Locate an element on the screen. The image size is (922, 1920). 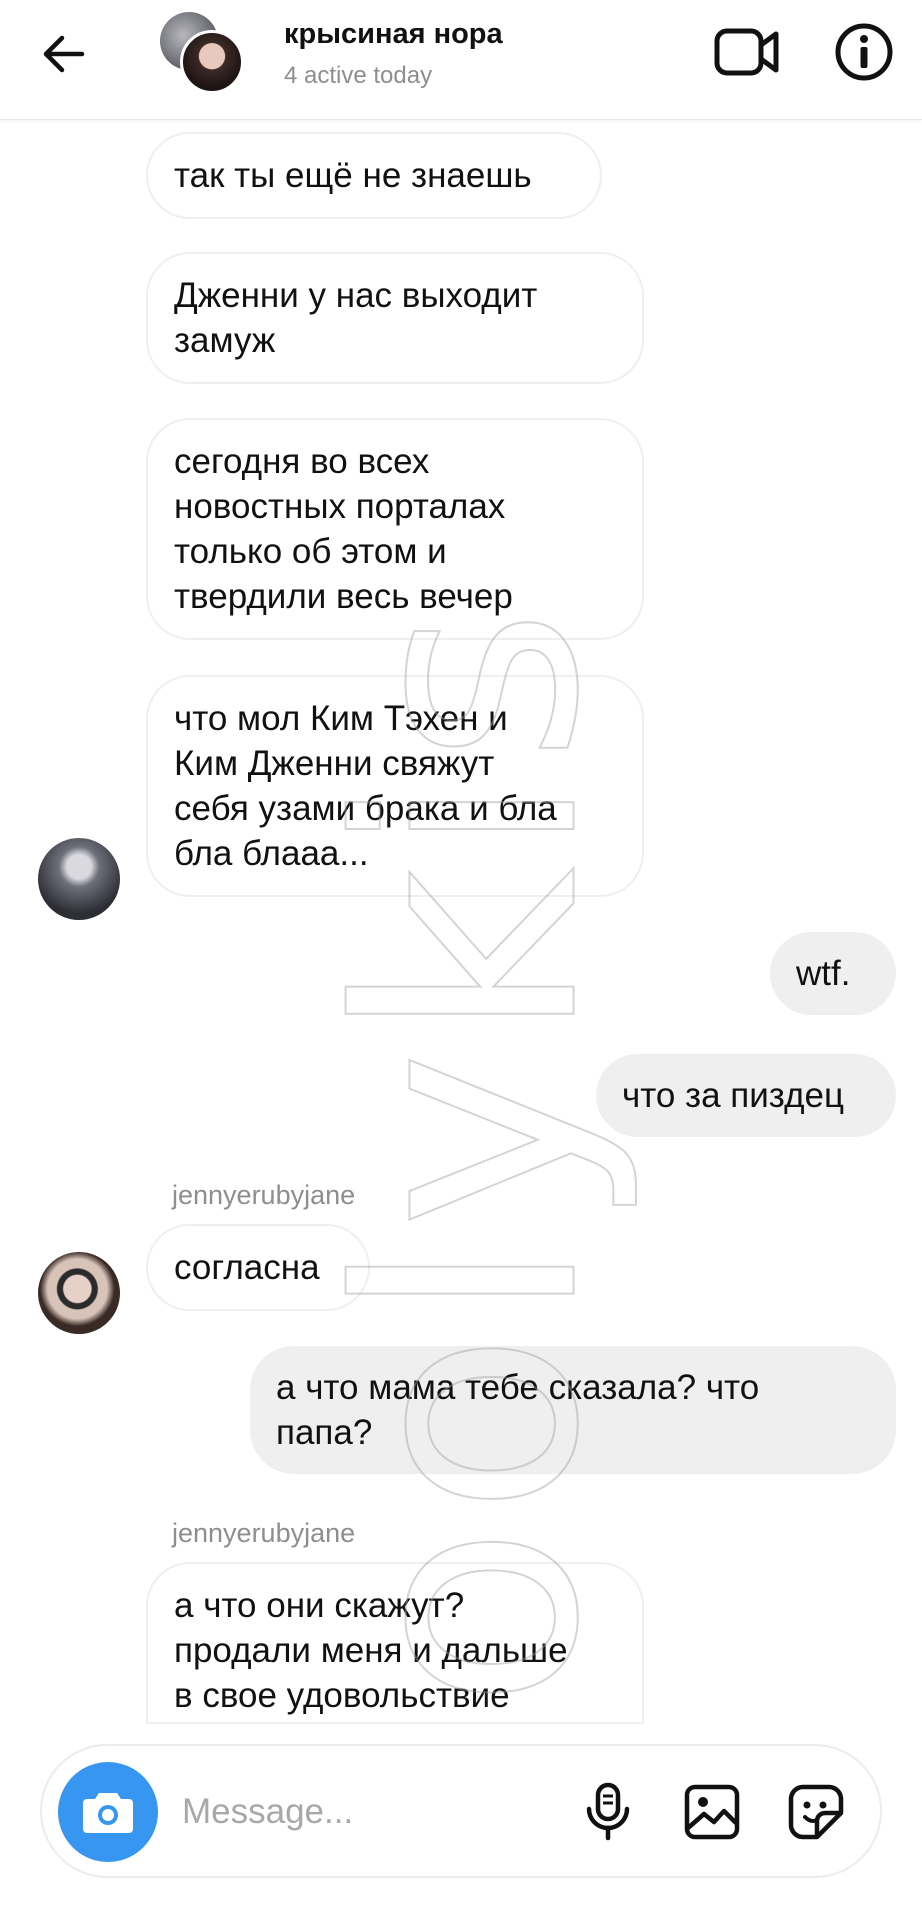
chat-title: крысиная нора is located at coordinates (393, 34).